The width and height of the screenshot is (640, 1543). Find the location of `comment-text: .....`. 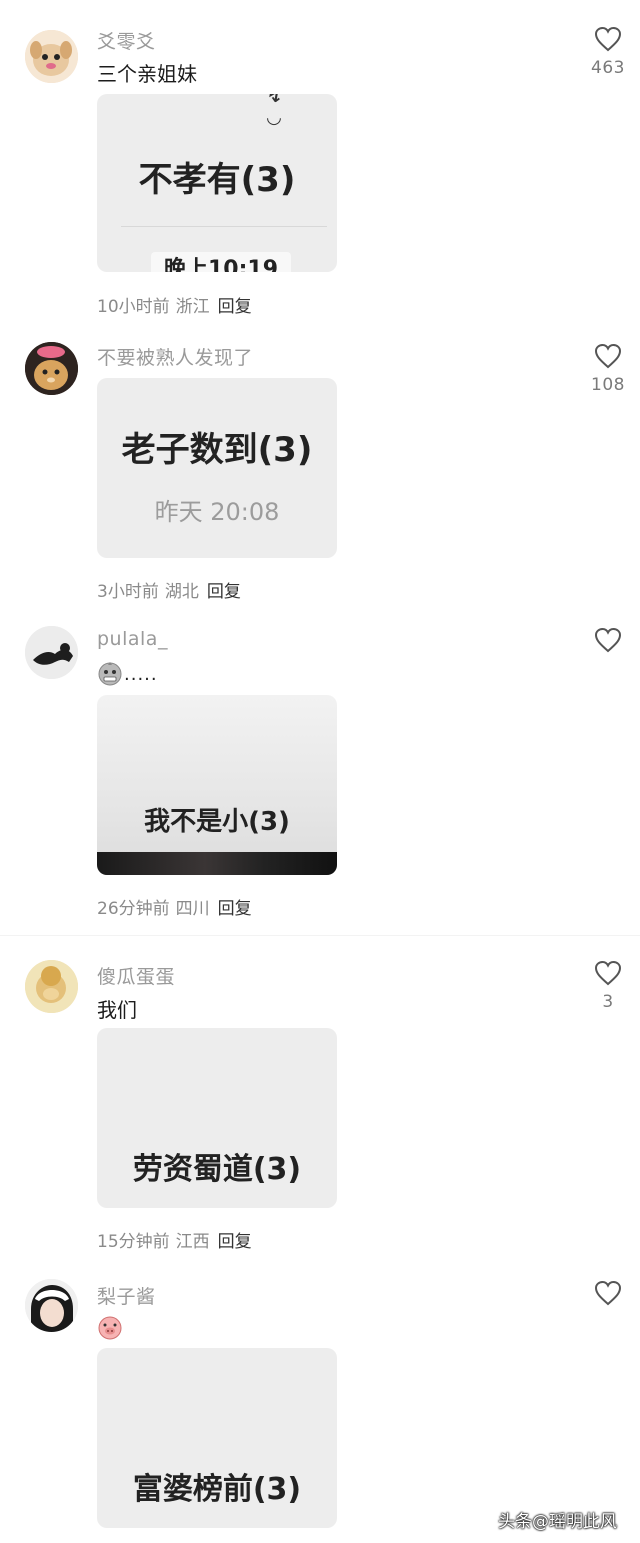

comment-text: ..... is located at coordinates (141, 674).